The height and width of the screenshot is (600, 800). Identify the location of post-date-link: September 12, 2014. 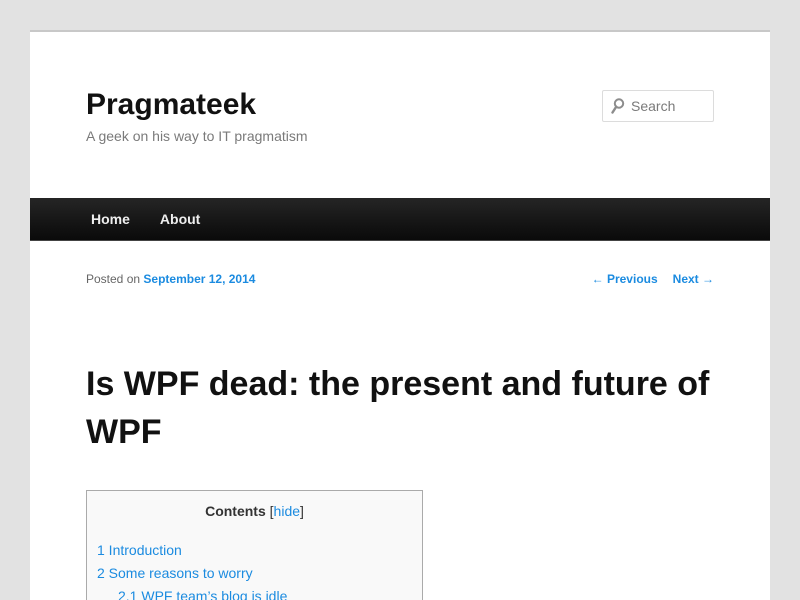
(199, 279).